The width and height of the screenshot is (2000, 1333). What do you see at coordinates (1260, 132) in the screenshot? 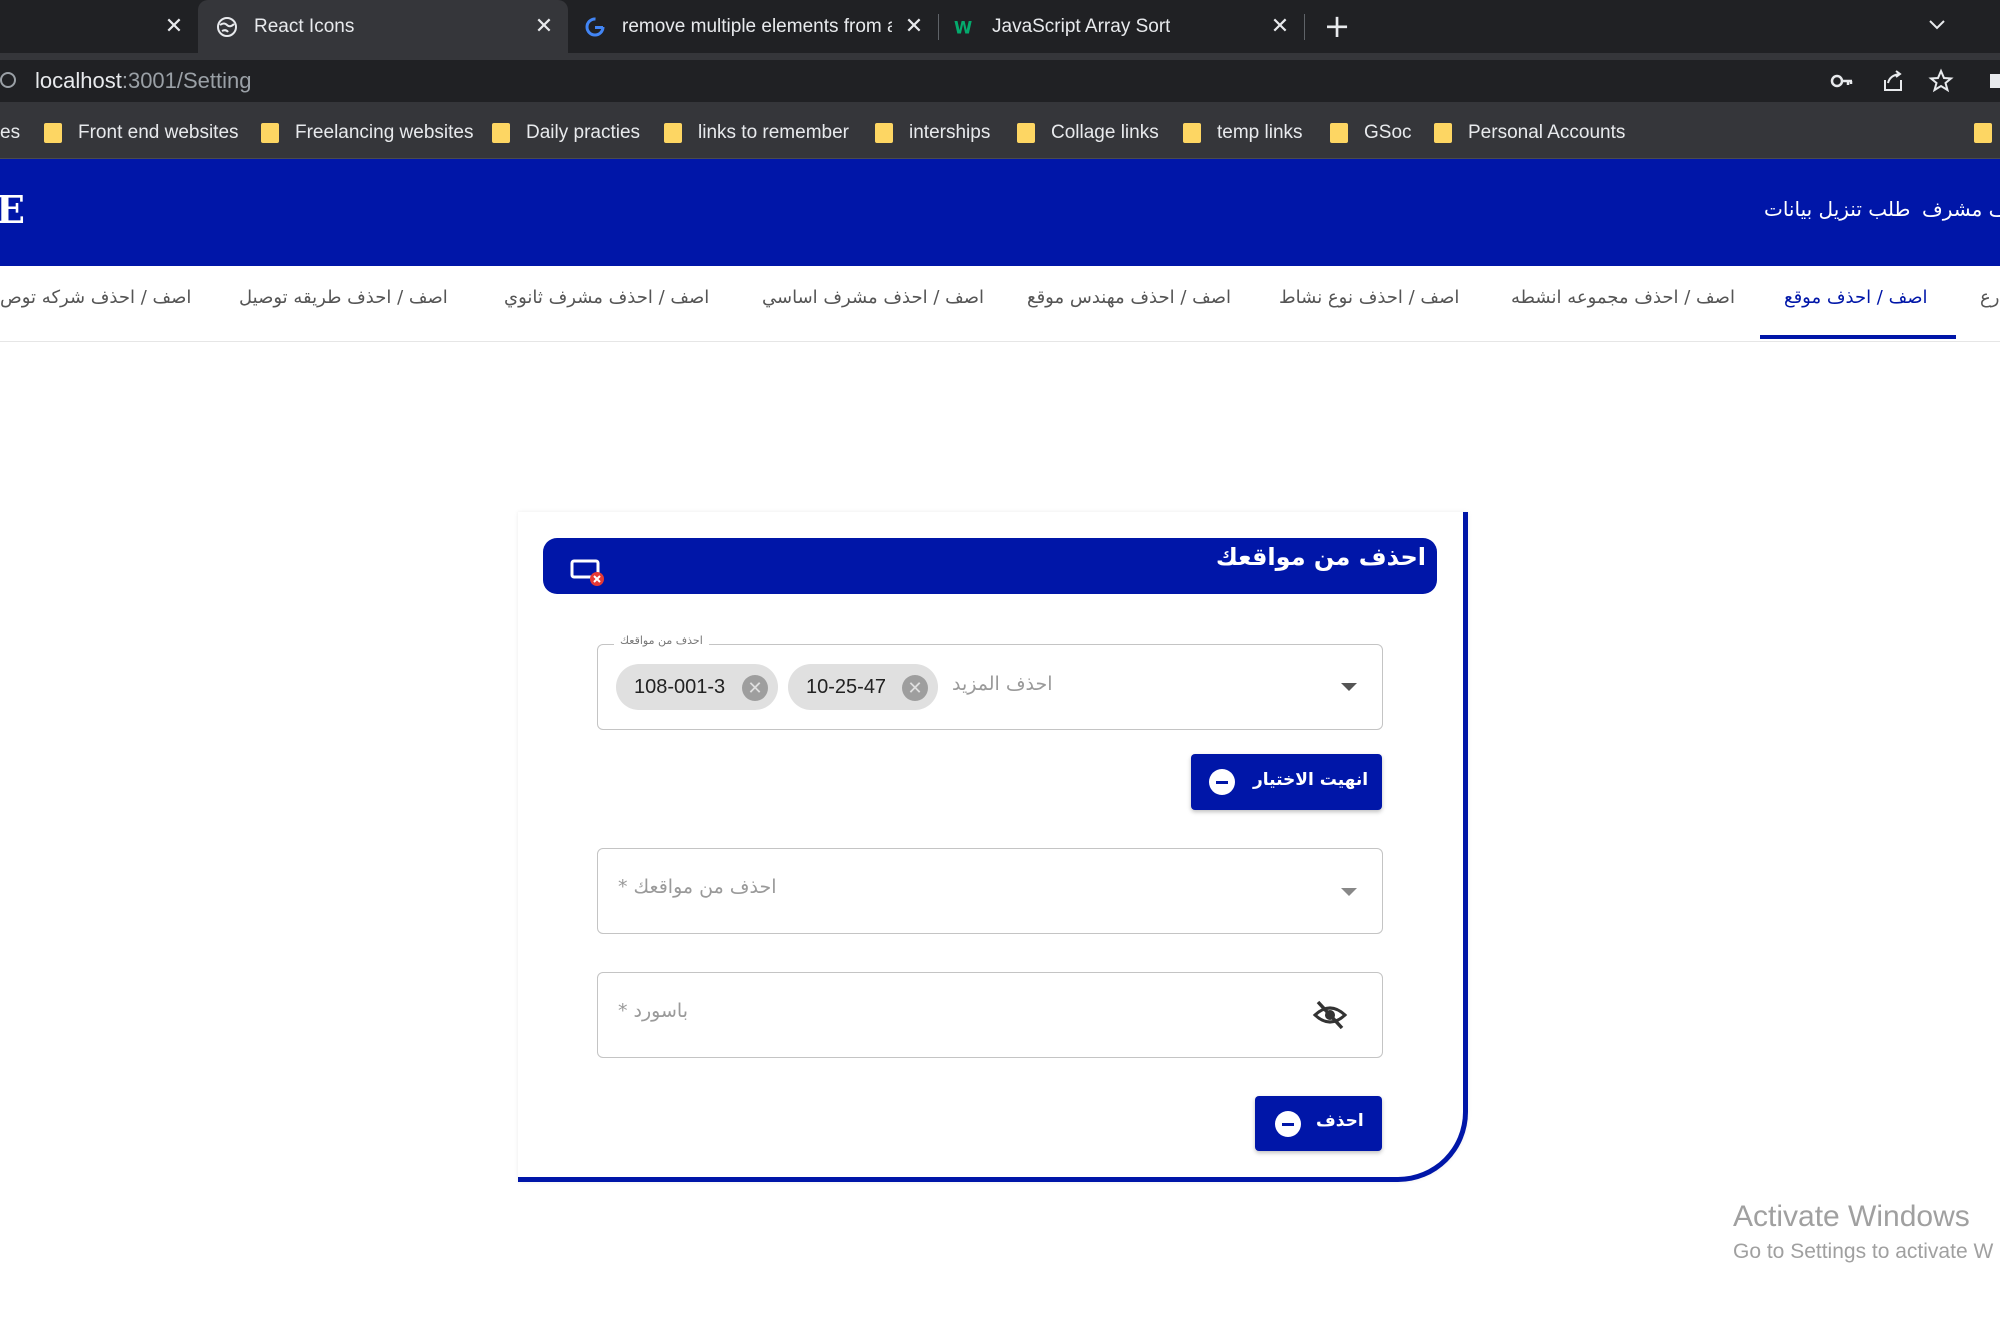
I see `bookmark-label: temp links` at bounding box center [1260, 132].